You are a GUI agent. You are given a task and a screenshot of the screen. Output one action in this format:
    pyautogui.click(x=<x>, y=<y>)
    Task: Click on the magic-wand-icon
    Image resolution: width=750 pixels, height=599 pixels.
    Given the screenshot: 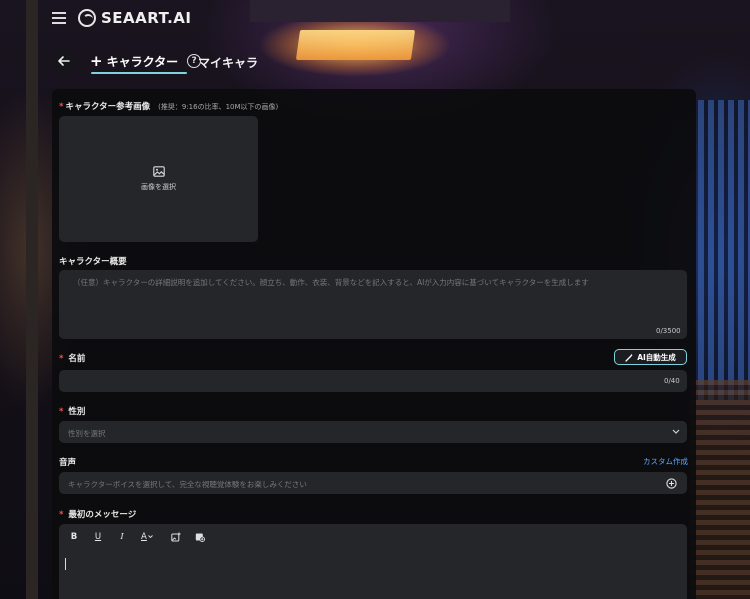 What is the action you would take?
    pyautogui.click(x=629, y=357)
    